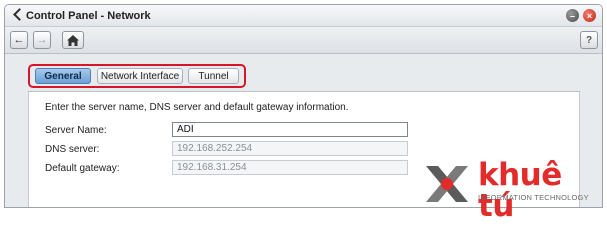  What do you see at coordinates (303, 16) in the screenshot?
I see `title-bar: Control Panel - Network – ×` at bounding box center [303, 16].